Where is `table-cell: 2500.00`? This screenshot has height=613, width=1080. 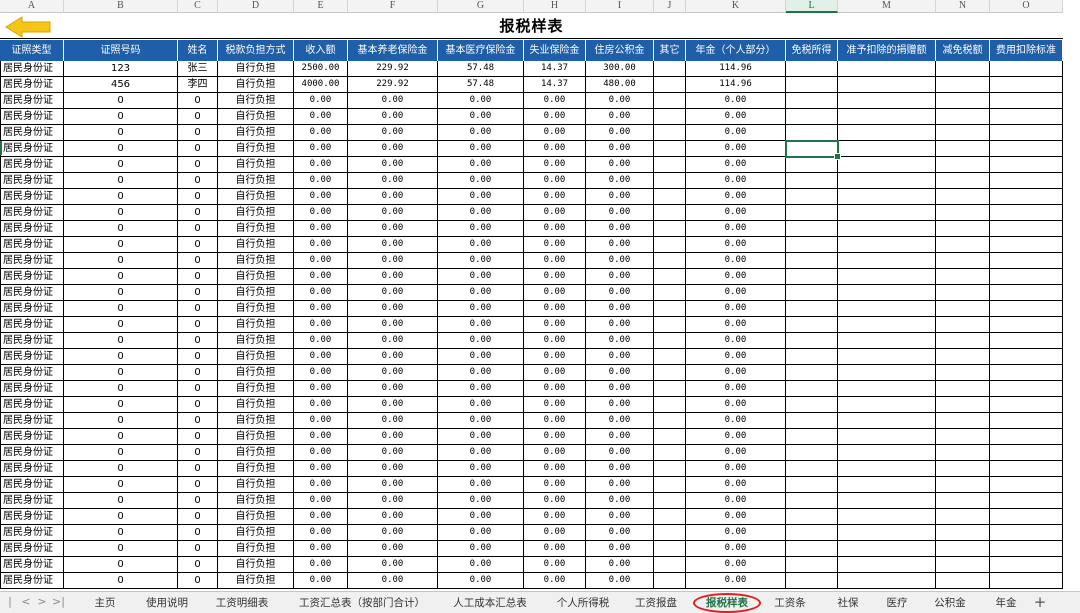
table-cell: 2500.00 is located at coordinates (321, 69).